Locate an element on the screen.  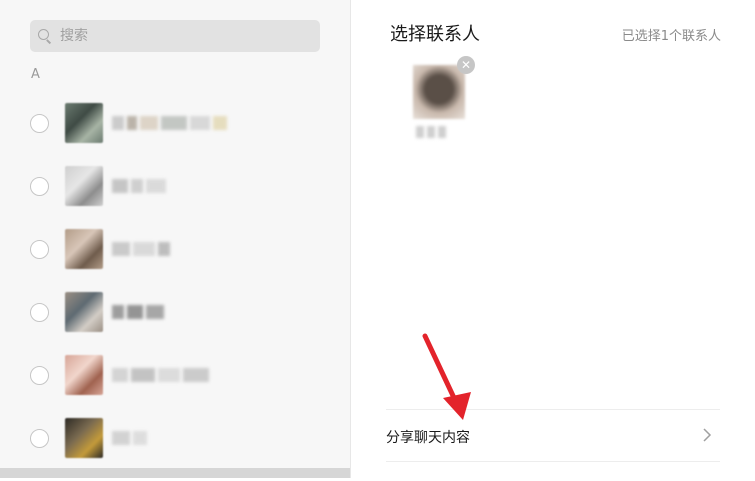
horizontal-scrollbar is located at coordinates (175, 473).